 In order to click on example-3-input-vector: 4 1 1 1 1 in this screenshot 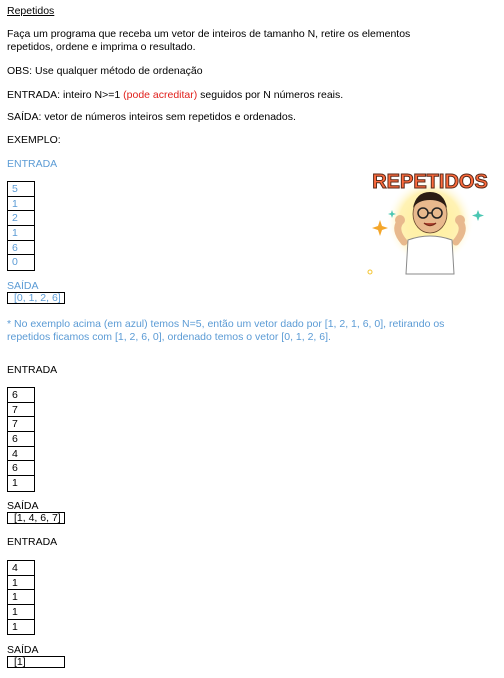, I will do `click(21, 598)`.